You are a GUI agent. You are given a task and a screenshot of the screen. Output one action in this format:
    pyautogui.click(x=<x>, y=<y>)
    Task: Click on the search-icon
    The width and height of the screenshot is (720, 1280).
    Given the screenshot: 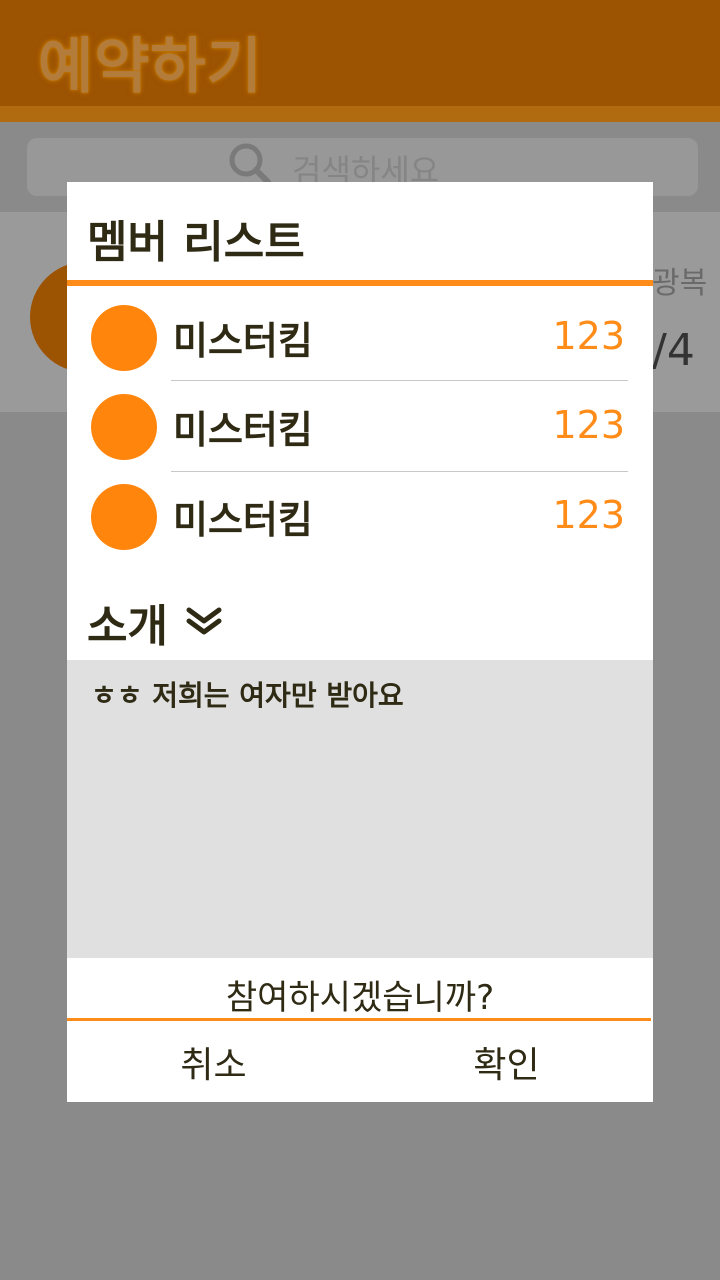 What is the action you would take?
    pyautogui.click(x=250, y=164)
    